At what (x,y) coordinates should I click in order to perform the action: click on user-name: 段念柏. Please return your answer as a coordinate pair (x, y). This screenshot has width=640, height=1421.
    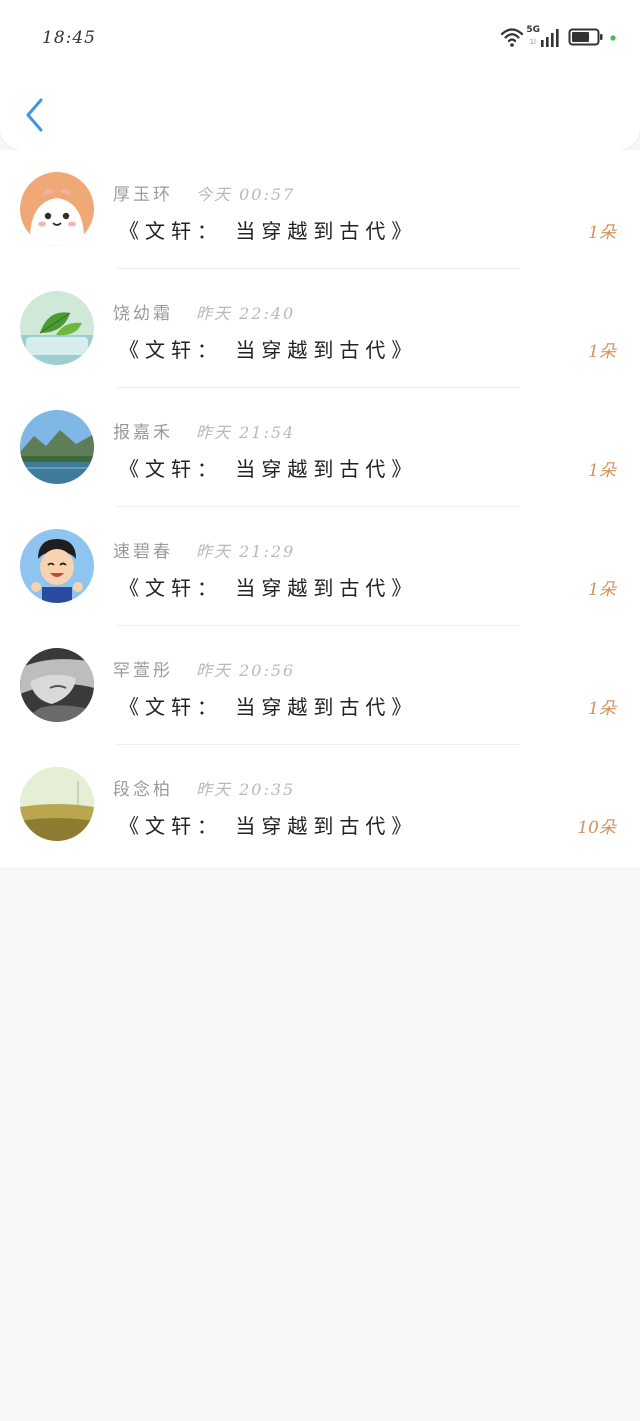
    Looking at the image, I should click on (143, 790).